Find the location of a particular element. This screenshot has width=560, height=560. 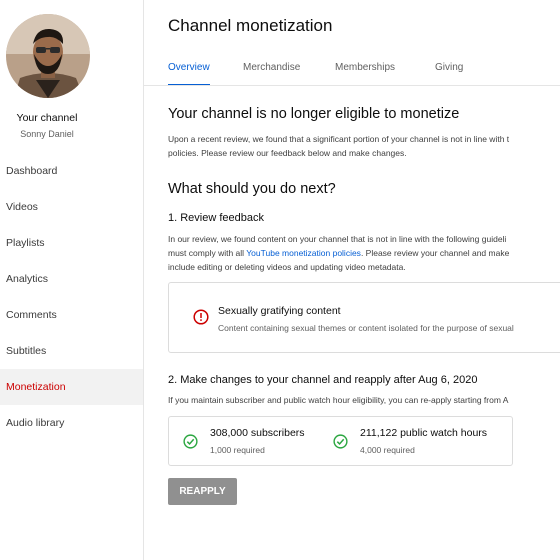

sidebar-item-videos: Videos is located at coordinates (71, 207).